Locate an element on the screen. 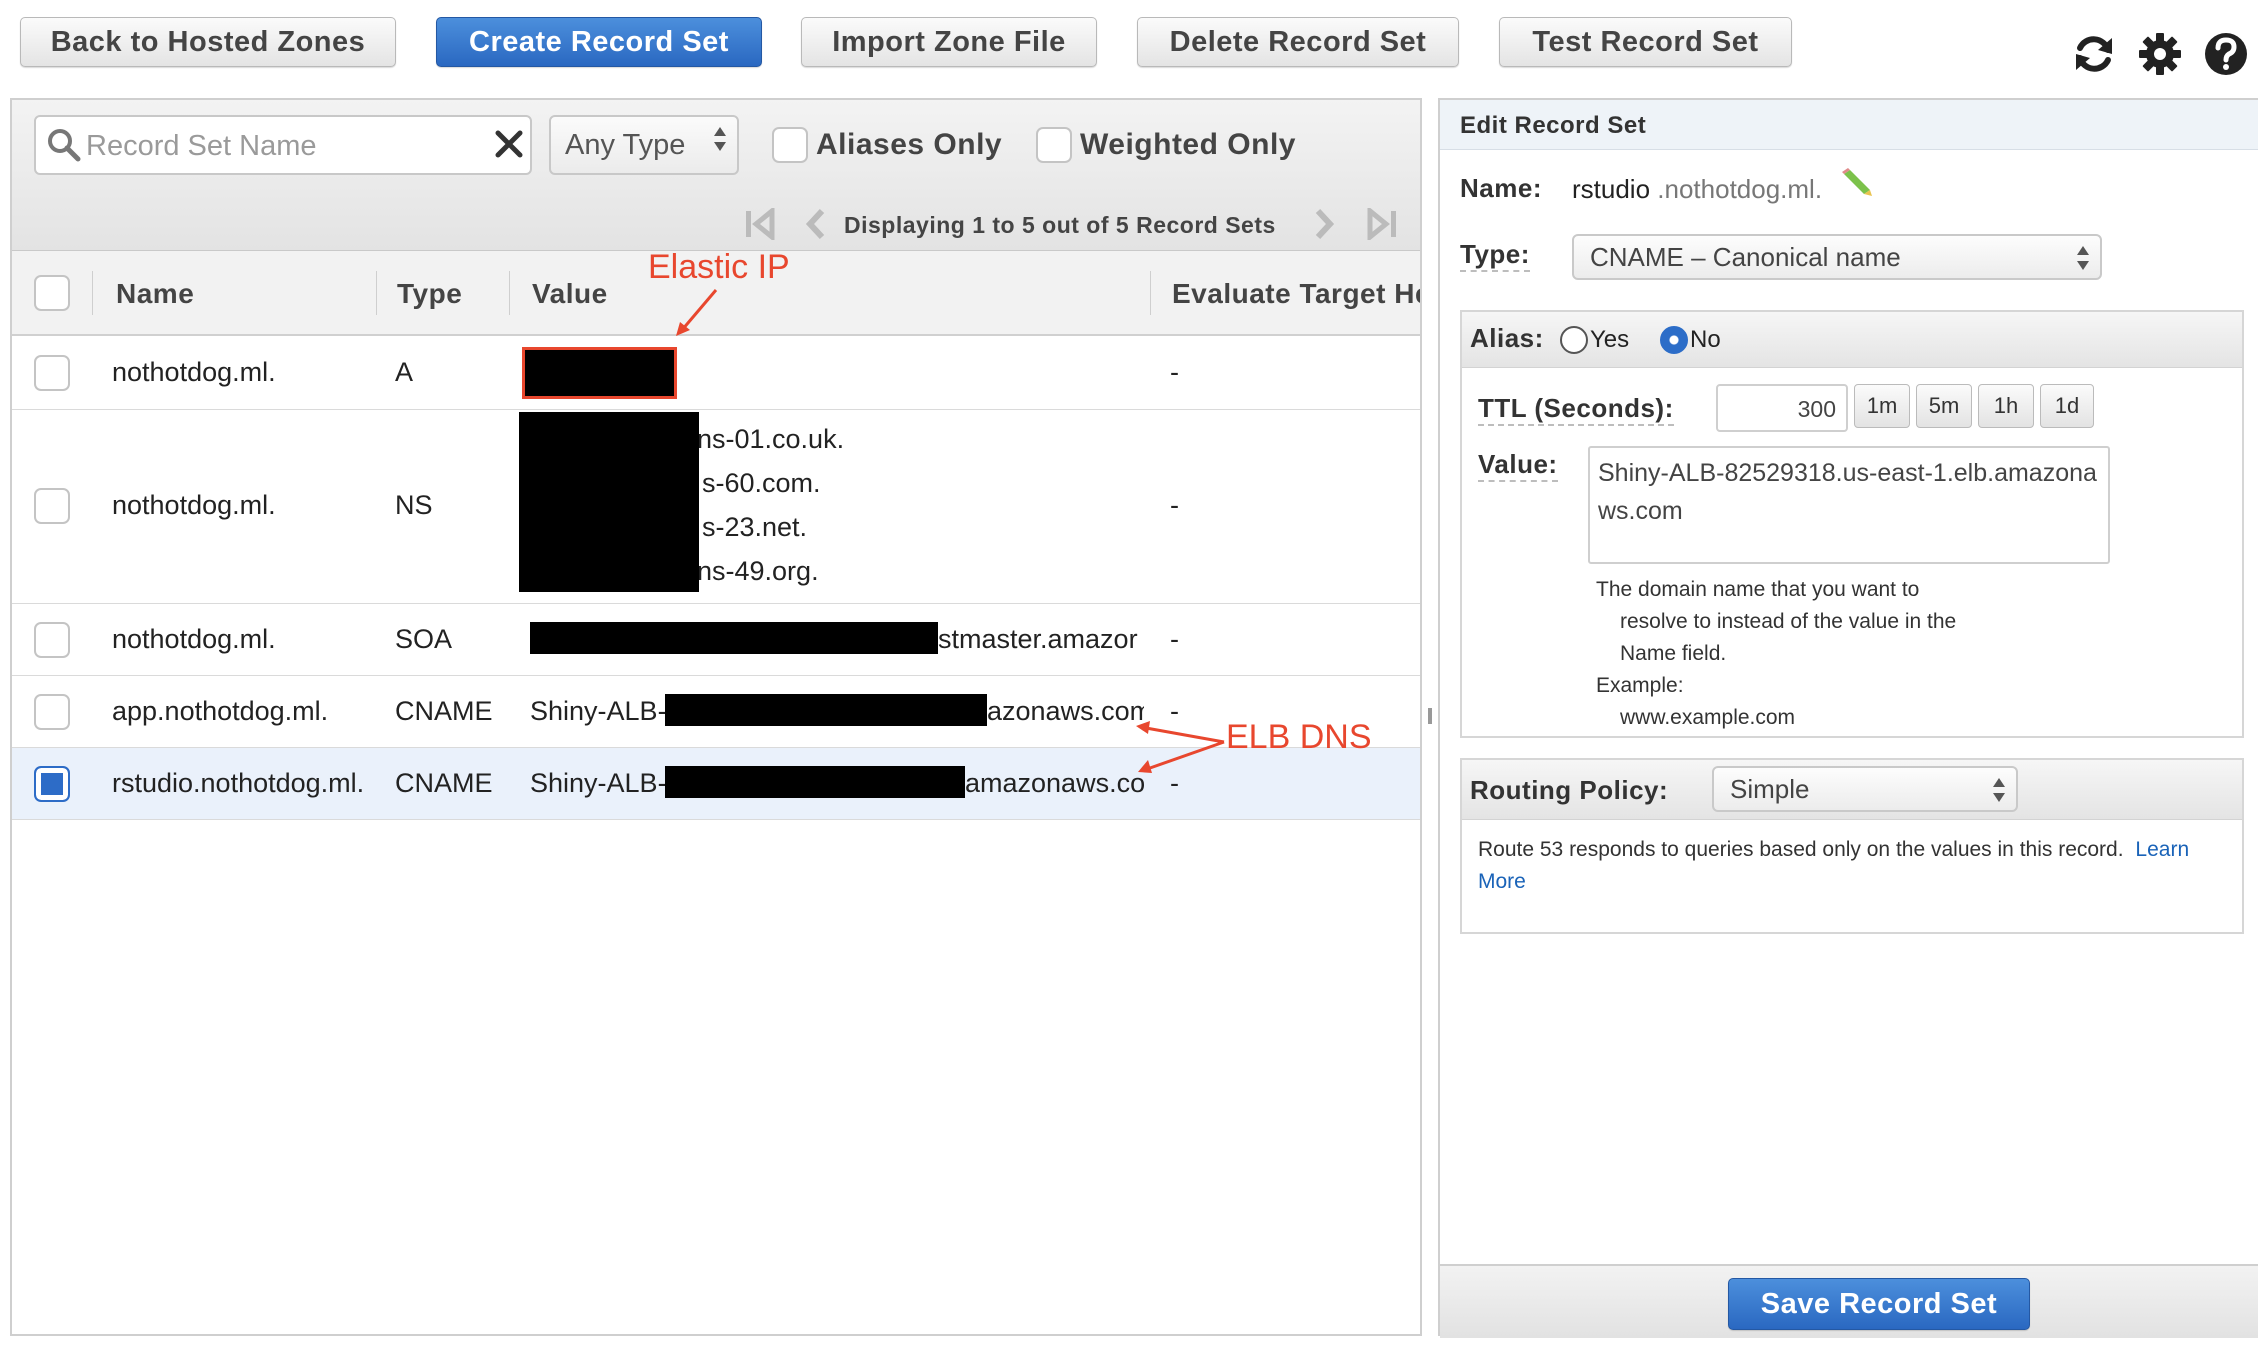 This screenshot has height=1346, width=2258. search-box is located at coordinates (283, 145).